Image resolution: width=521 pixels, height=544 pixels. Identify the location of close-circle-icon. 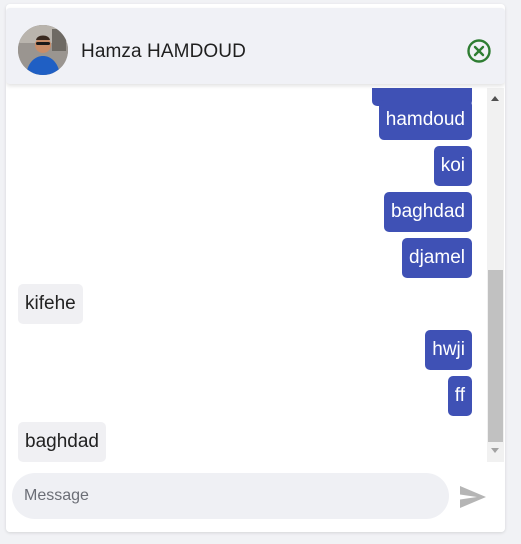
(479, 51).